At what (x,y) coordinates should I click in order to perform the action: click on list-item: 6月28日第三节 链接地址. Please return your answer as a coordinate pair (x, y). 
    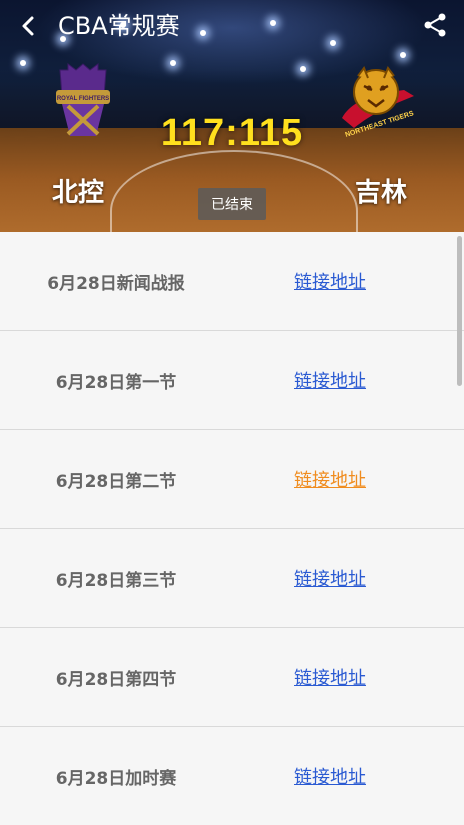
    Looking at the image, I should click on (232, 578).